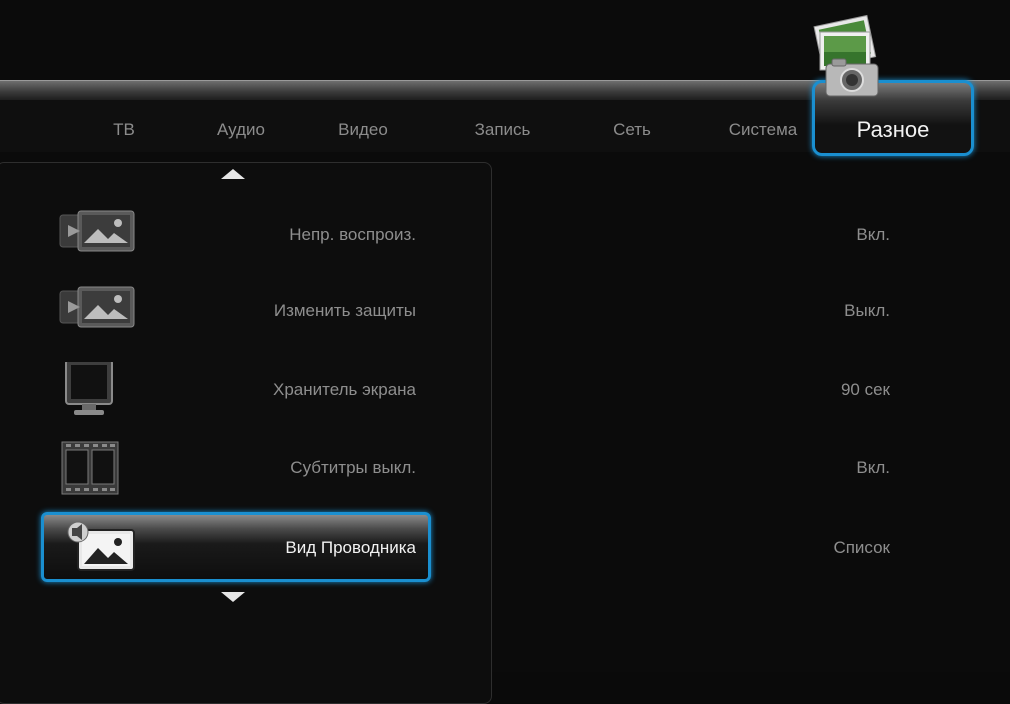 The height and width of the screenshot is (704, 1010). What do you see at coordinates (861, 547) in the screenshot?
I see `setting-value: Список` at bounding box center [861, 547].